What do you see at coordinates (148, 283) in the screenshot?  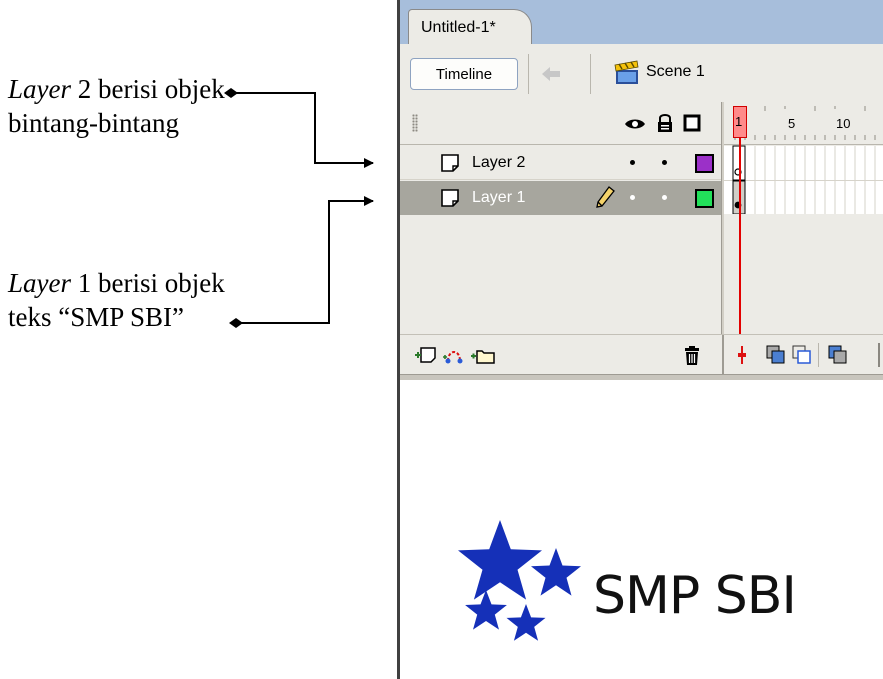 I see `annotation-layer1-text: 1 berisi objek` at bounding box center [148, 283].